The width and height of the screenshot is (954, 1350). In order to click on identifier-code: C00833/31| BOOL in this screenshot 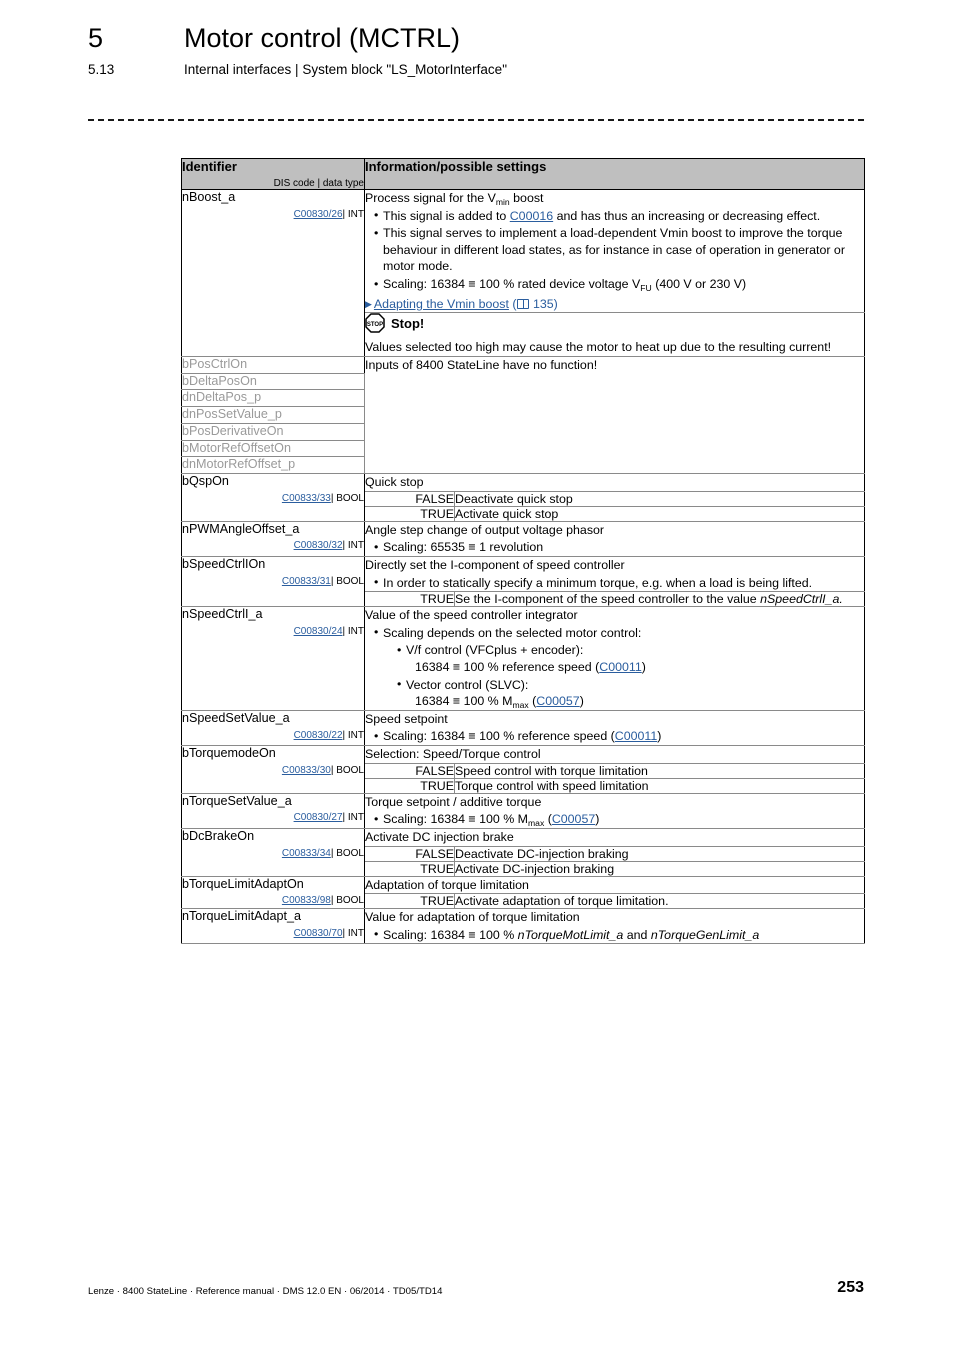, I will do `click(273, 581)`.